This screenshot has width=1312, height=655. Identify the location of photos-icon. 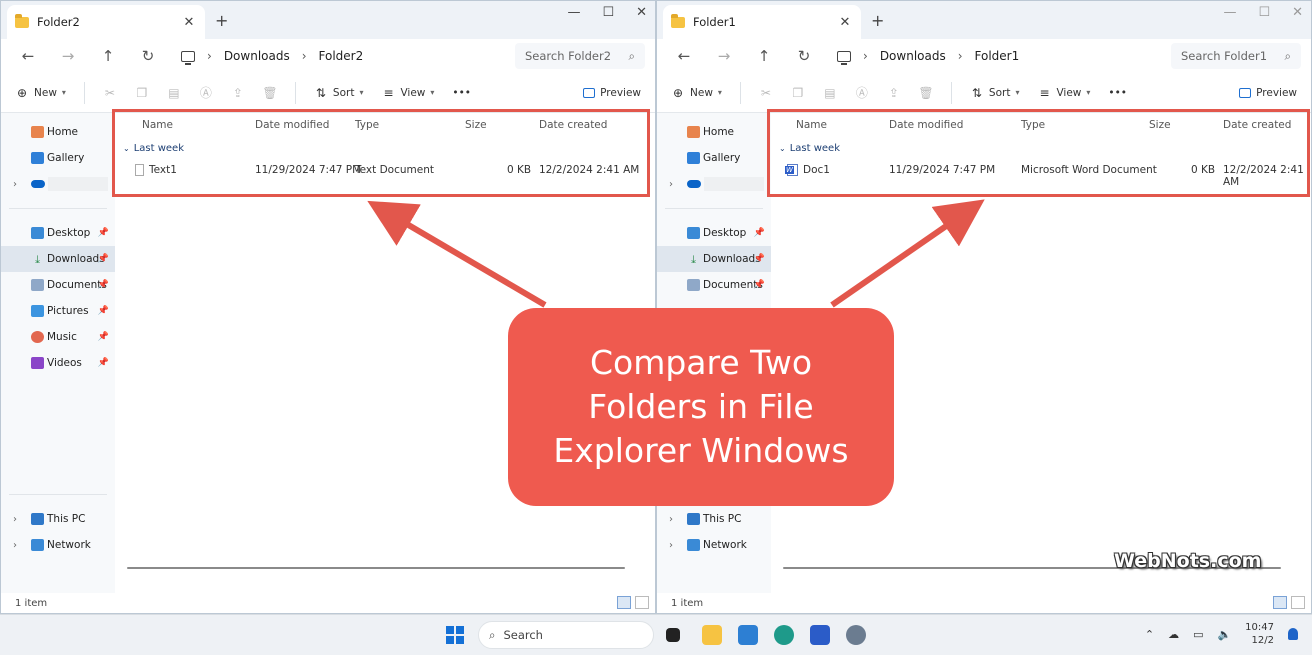
(748, 635).